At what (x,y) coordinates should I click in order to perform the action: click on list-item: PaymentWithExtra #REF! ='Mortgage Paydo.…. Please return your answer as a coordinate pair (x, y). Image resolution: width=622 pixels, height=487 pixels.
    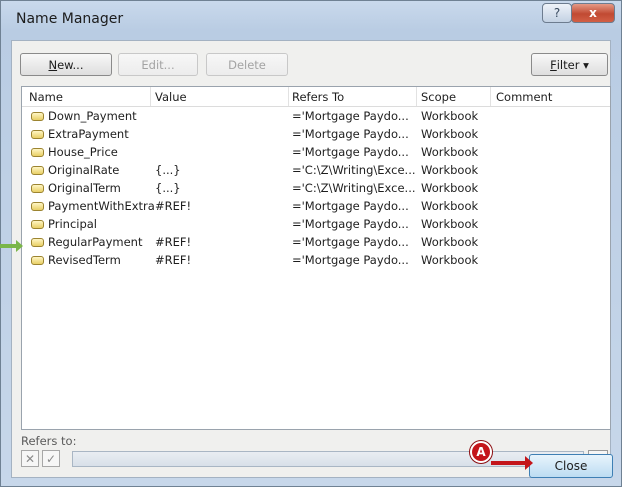
    Looking at the image, I should click on (316, 207).